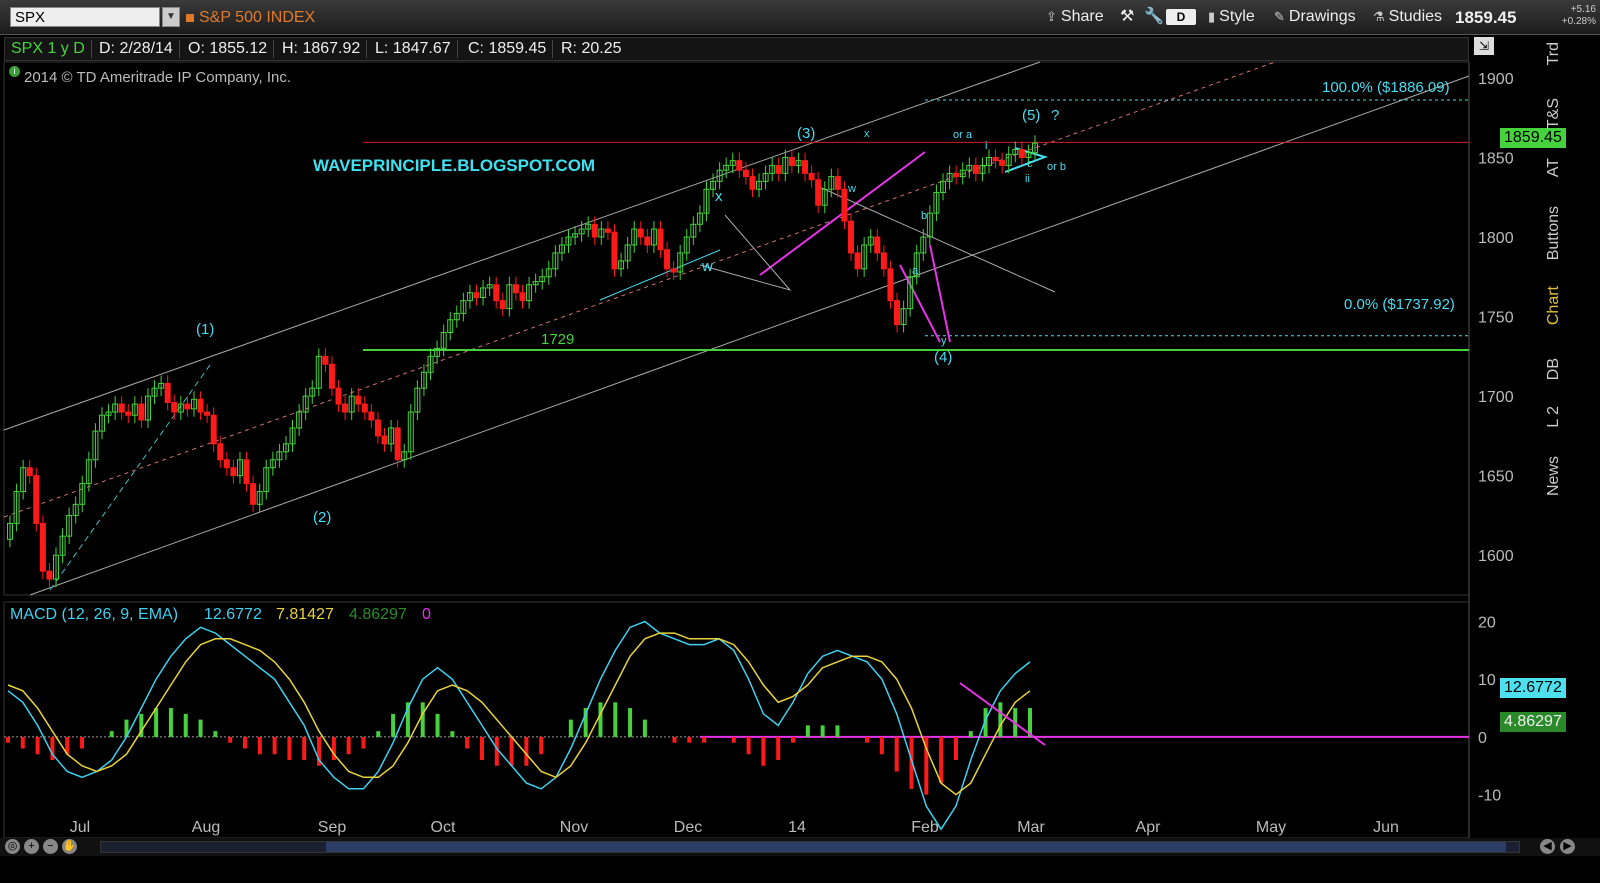  What do you see at coordinates (1496, 238) in the screenshot?
I see `price-tick-label: 1800` at bounding box center [1496, 238].